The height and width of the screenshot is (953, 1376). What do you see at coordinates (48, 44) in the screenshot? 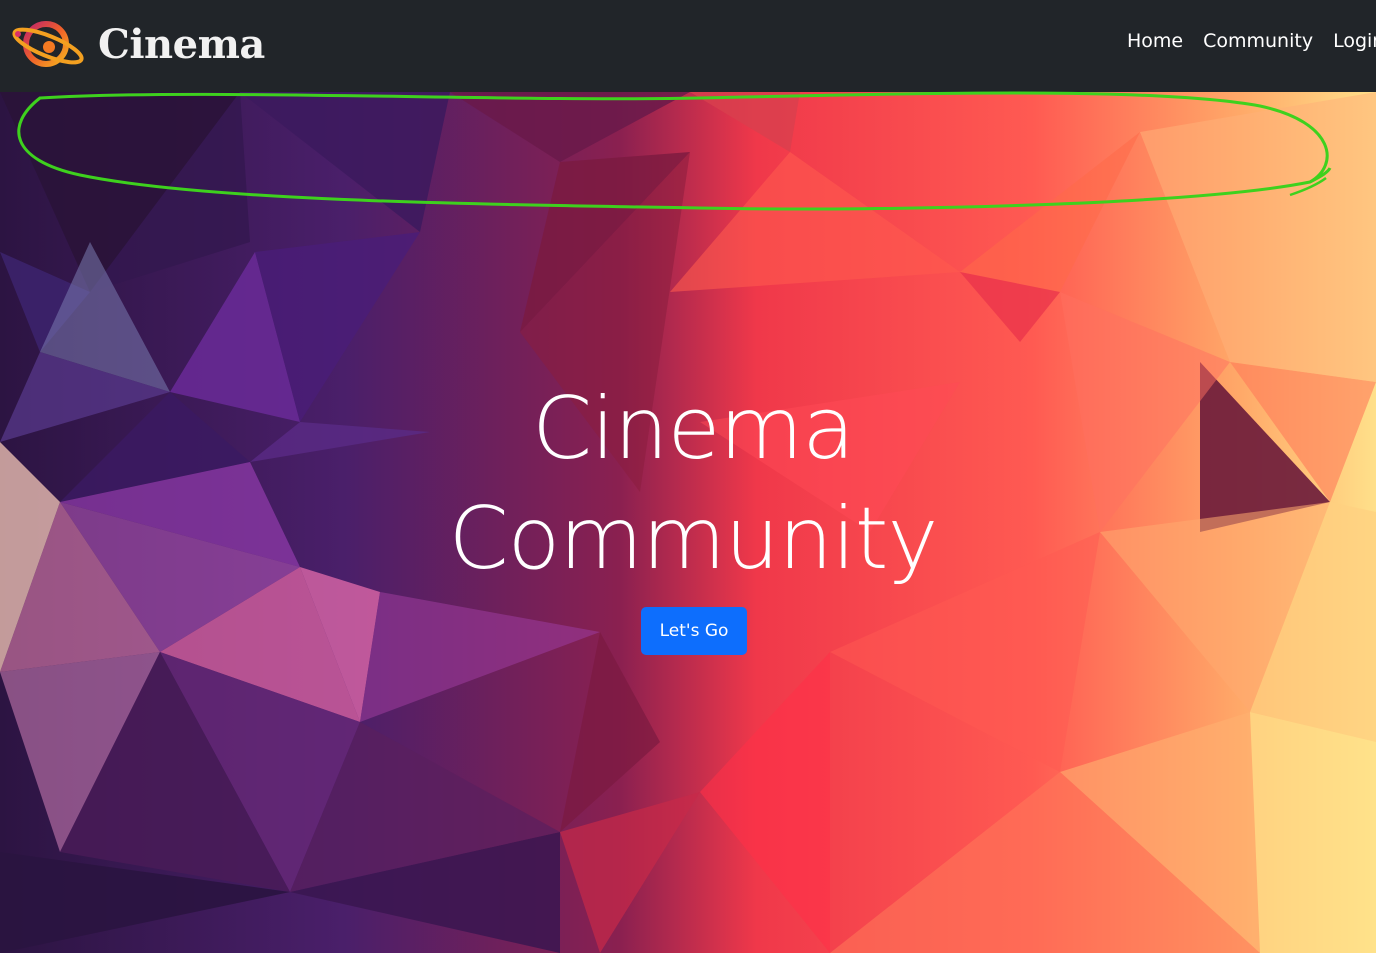
I see `orbit-planet-logo-icon` at bounding box center [48, 44].